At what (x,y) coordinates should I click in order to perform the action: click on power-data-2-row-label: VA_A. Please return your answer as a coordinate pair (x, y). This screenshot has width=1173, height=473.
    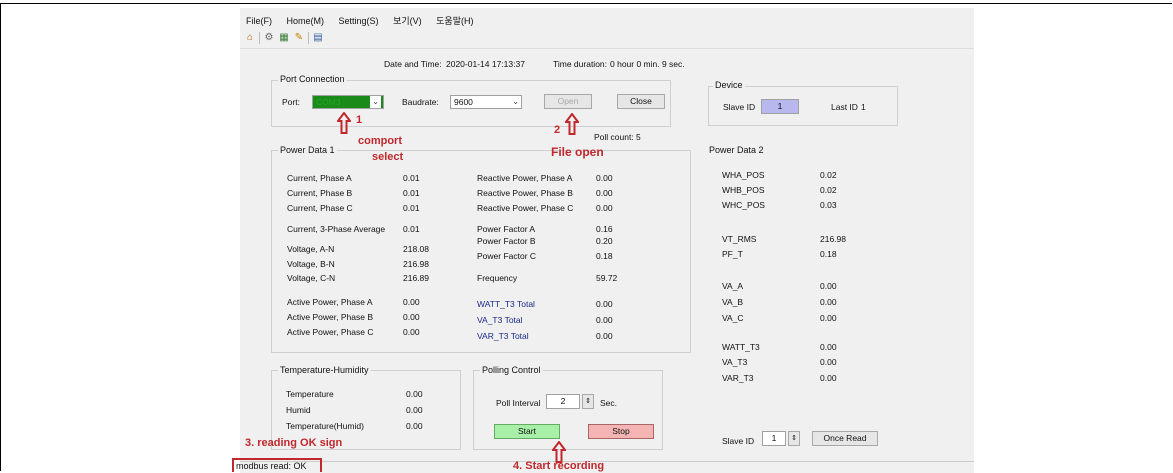
    Looking at the image, I should click on (733, 286).